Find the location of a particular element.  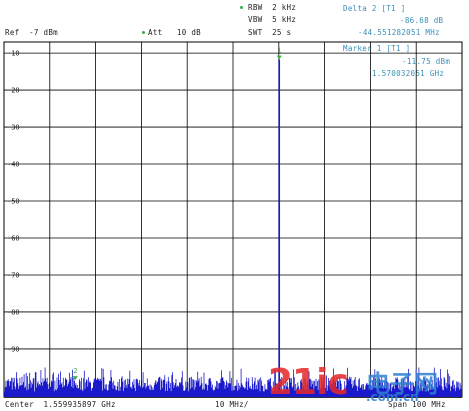

span-per-division-label: 10 MHz/ is located at coordinates (232, 404).